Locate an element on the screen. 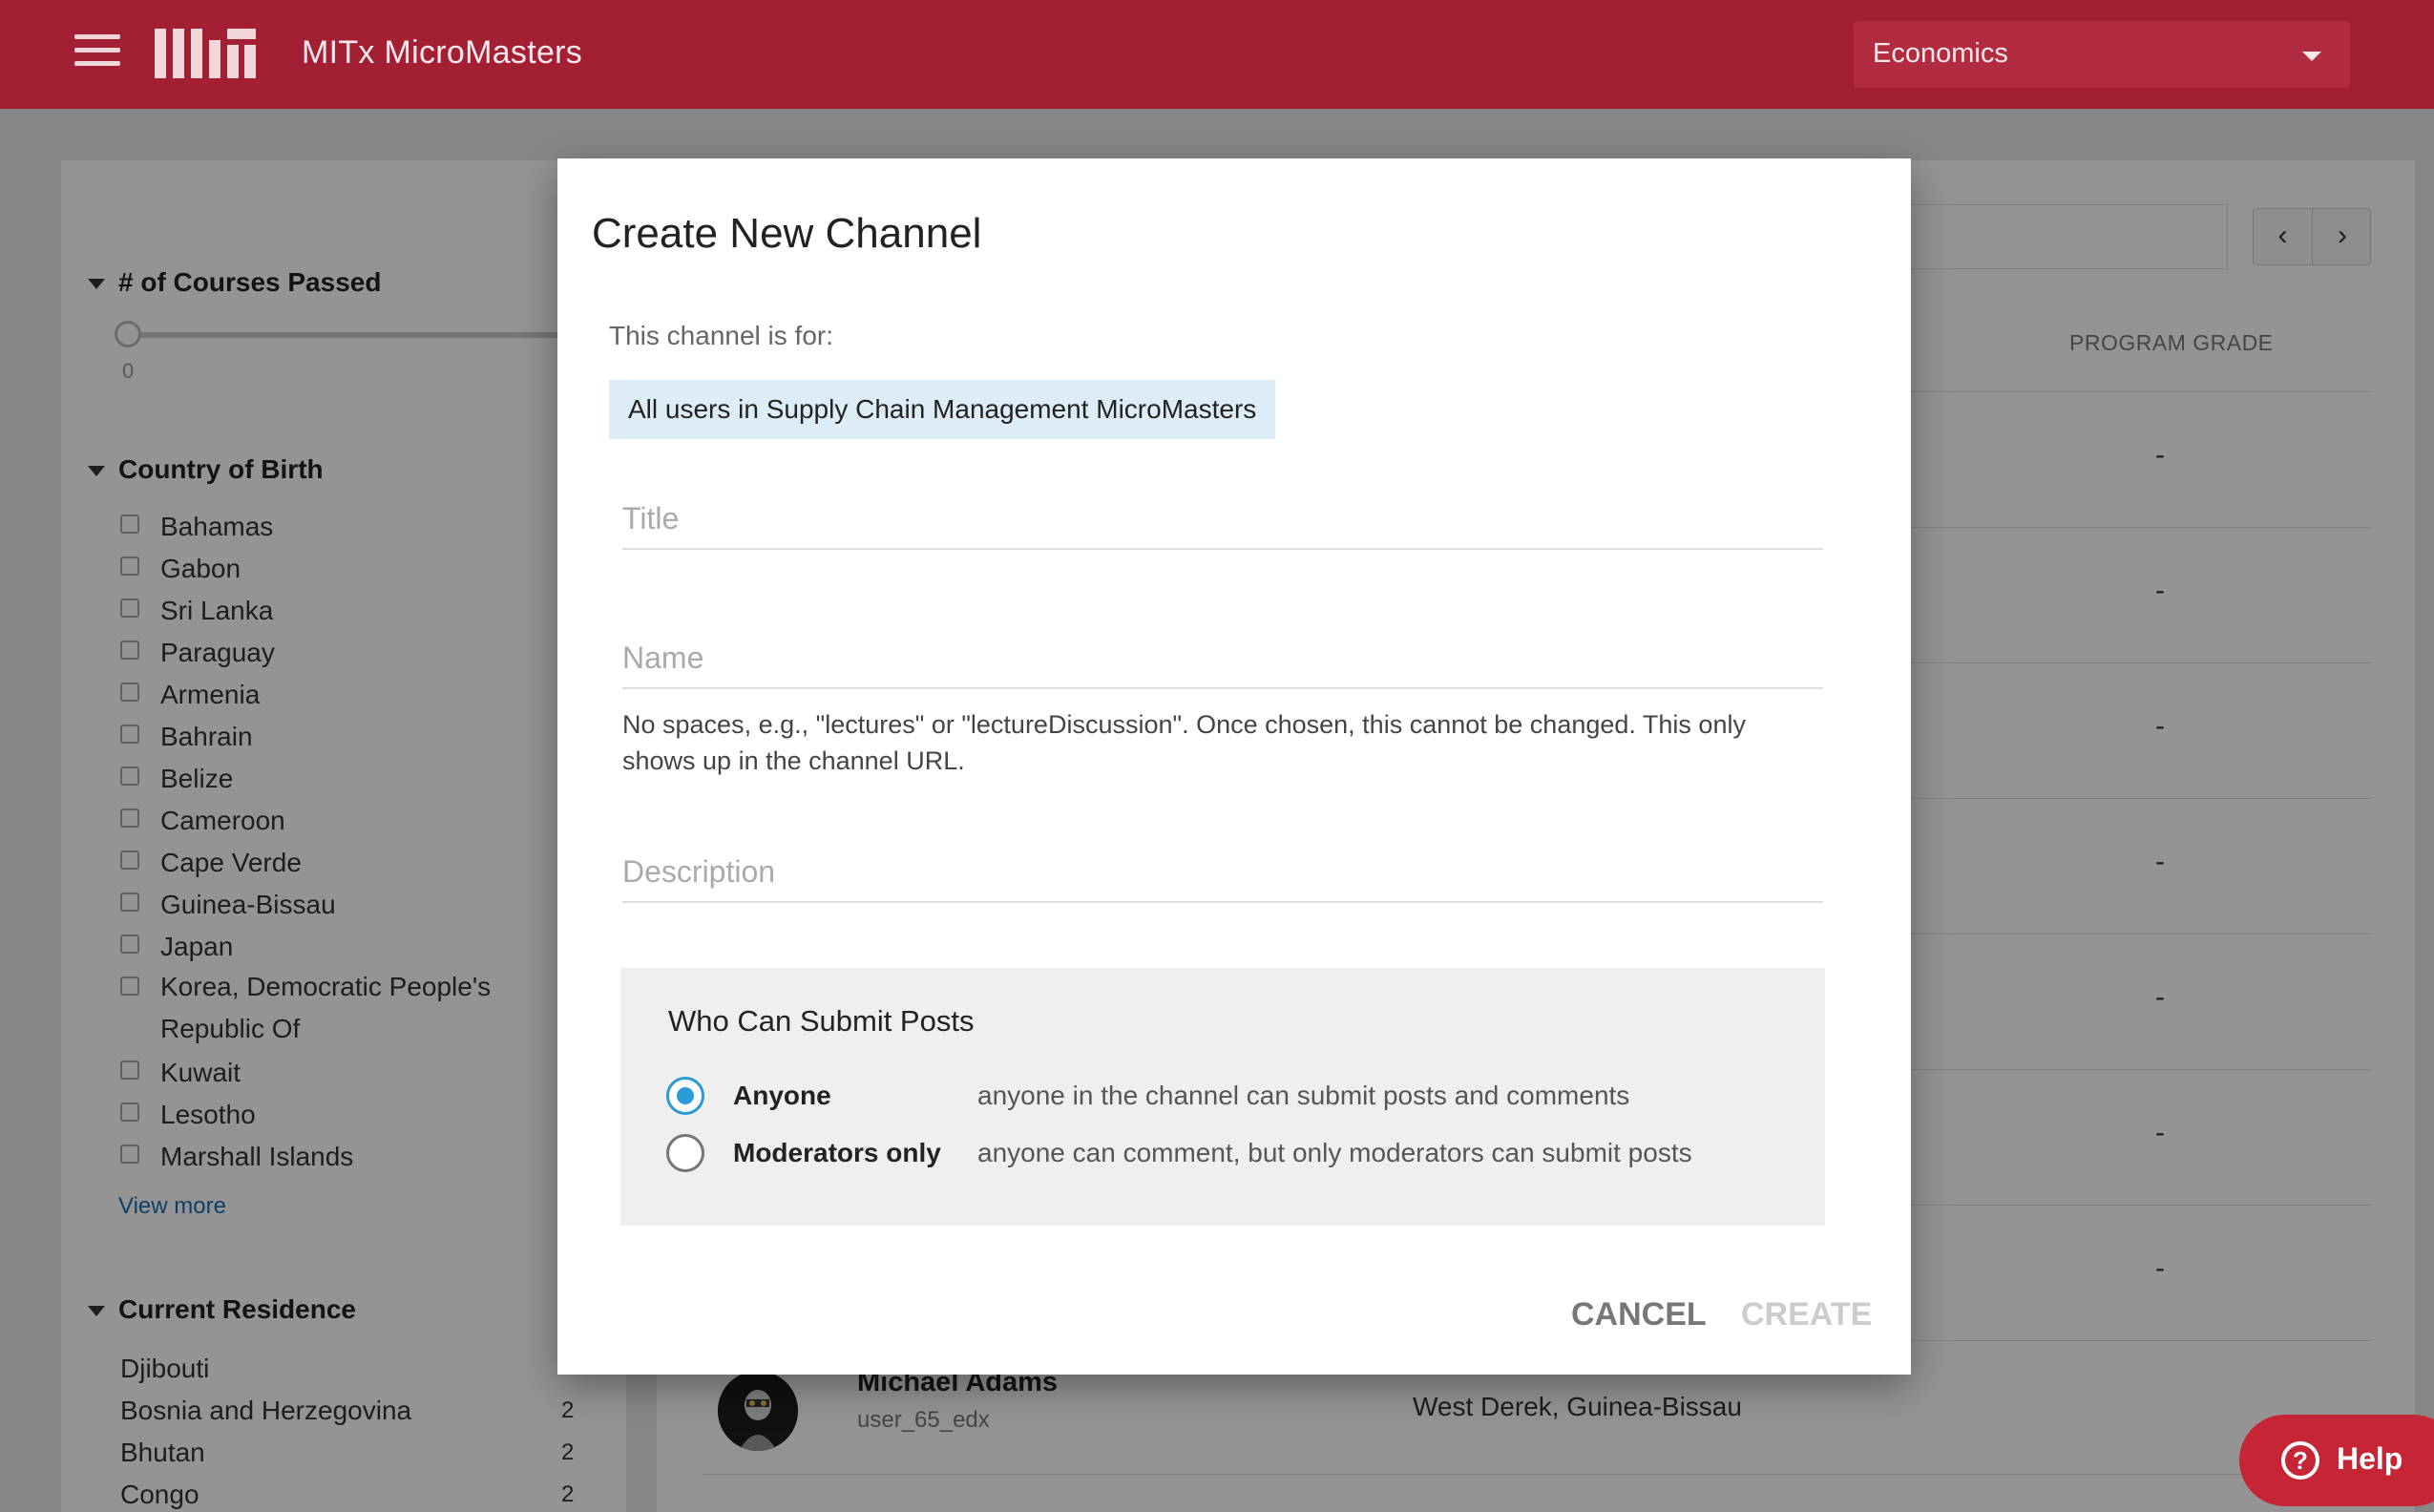 This screenshot has height=1512, width=2434. cancel-button: CANCEL is located at coordinates (1639, 1315).